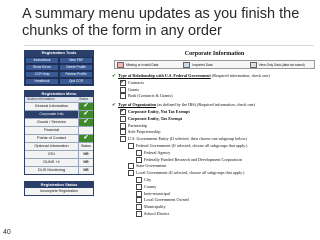 This screenshot has height=240, width=320. I want to click on menu-row: Corporate Info ✔, so click(59, 114).